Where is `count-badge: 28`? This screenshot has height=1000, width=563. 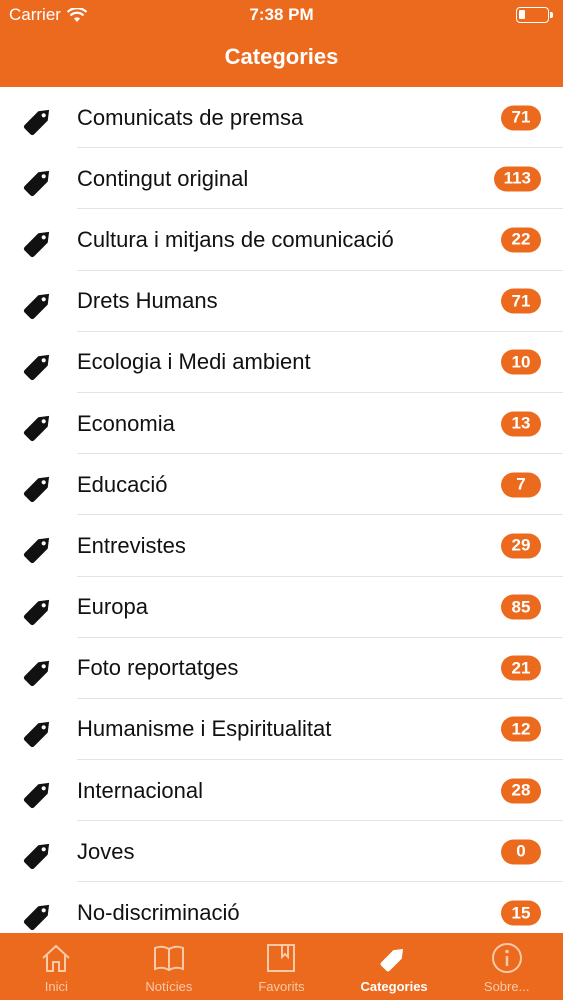 count-badge: 28 is located at coordinates (521, 791).